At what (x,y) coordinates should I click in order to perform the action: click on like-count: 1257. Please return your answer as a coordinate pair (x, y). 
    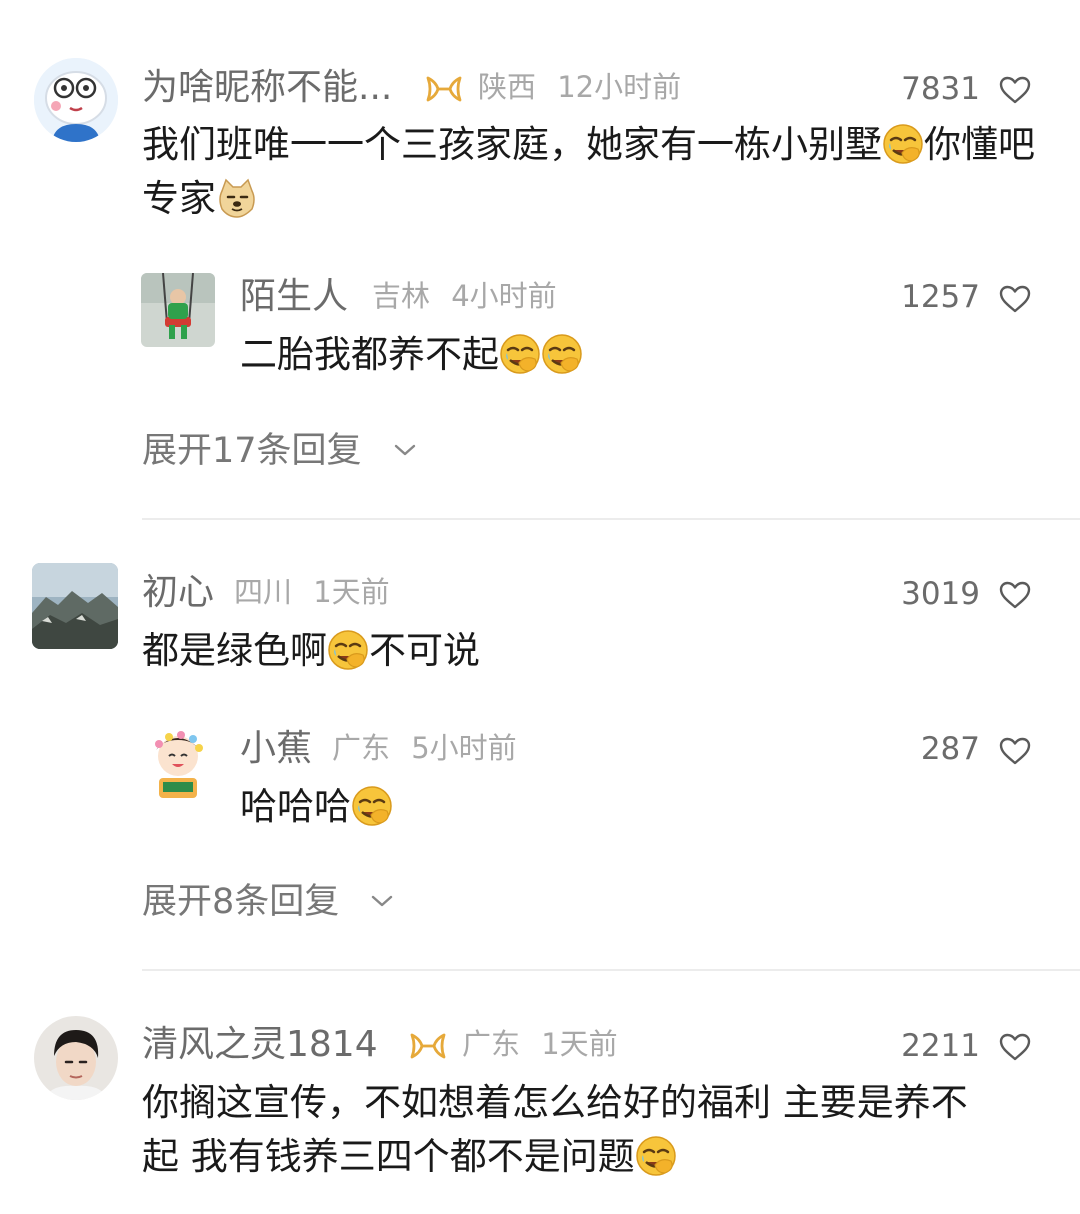
    Looking at the image, I should click on (940, 297).